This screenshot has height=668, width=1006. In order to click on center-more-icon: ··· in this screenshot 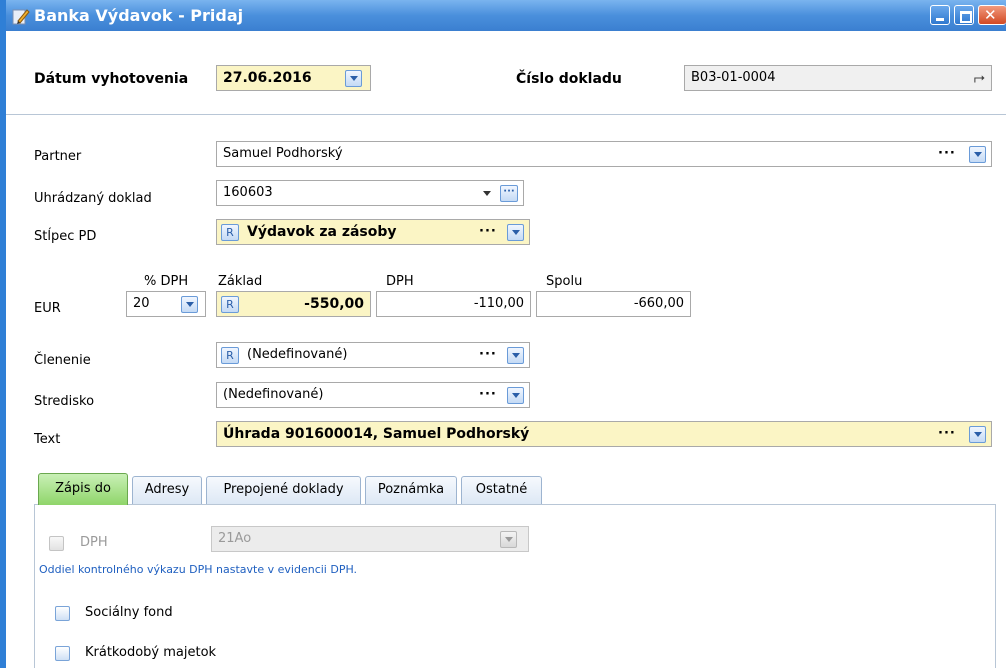, I will do `click(488, 395)`.